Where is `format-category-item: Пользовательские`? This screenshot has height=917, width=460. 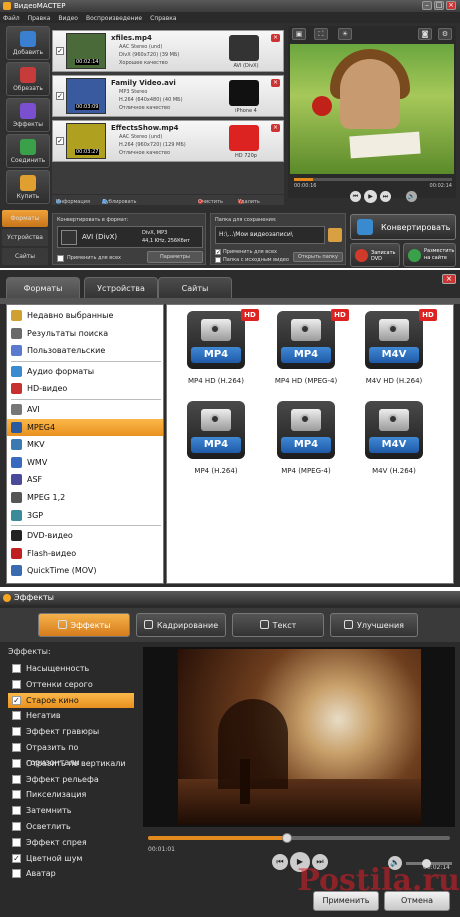 format-category-item: Пользовательские is located at coordinates (85, 350).